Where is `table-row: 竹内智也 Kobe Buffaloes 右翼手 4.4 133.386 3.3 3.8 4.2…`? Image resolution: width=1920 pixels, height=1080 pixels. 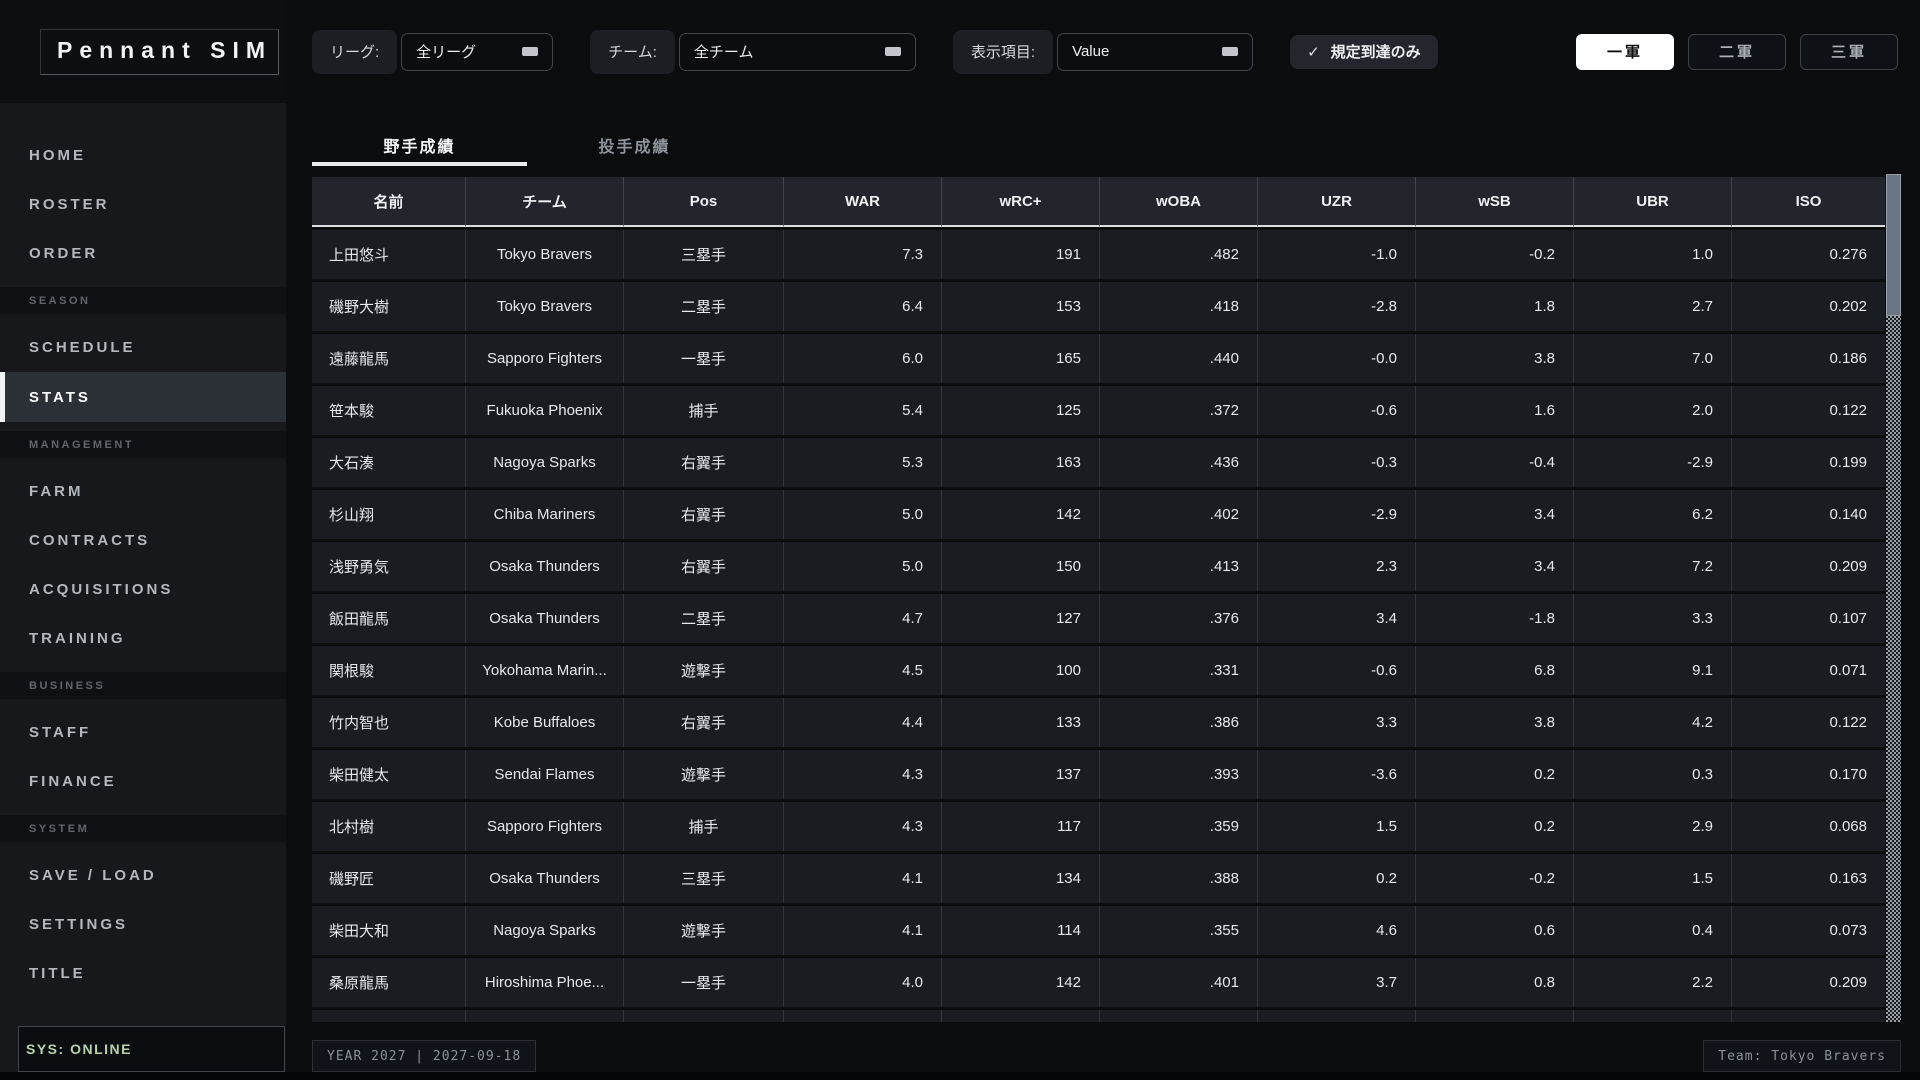 table-row: 竹内智也 Kobe Buffaloes 右翼手 4.4 133.386 3.3 3.8 4.2… is located at coordinates (1098, 722).